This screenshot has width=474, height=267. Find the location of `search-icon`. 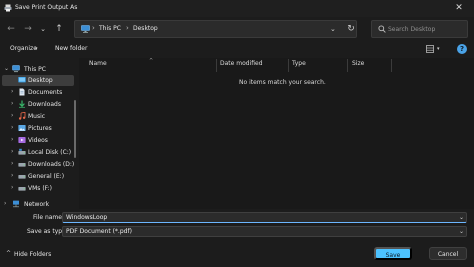

search-icon is located at coordinates (382, 29).